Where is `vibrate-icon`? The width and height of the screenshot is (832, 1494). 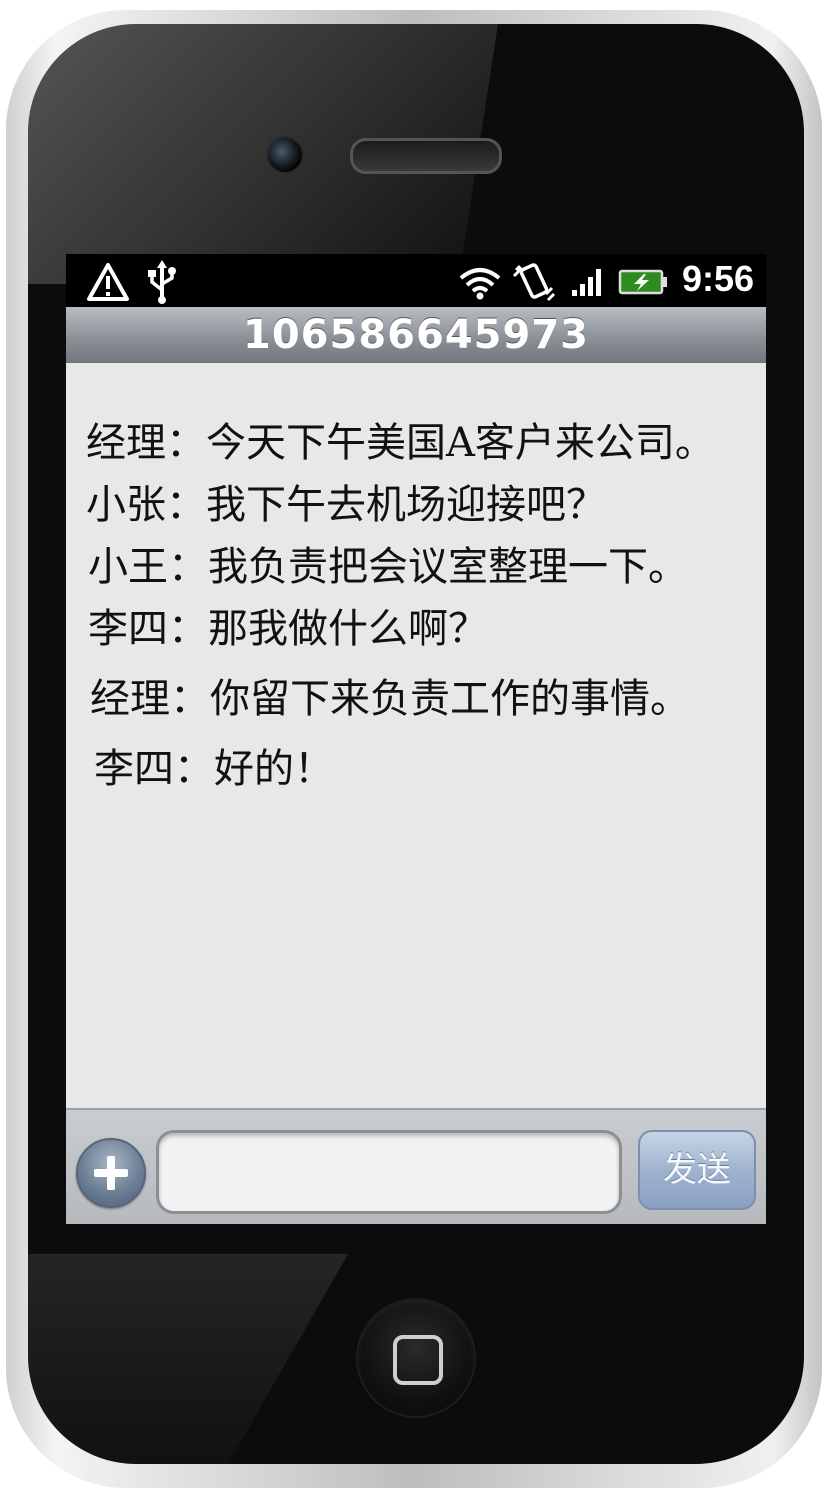
vibrate-icon is located at coordinates (534, 282).